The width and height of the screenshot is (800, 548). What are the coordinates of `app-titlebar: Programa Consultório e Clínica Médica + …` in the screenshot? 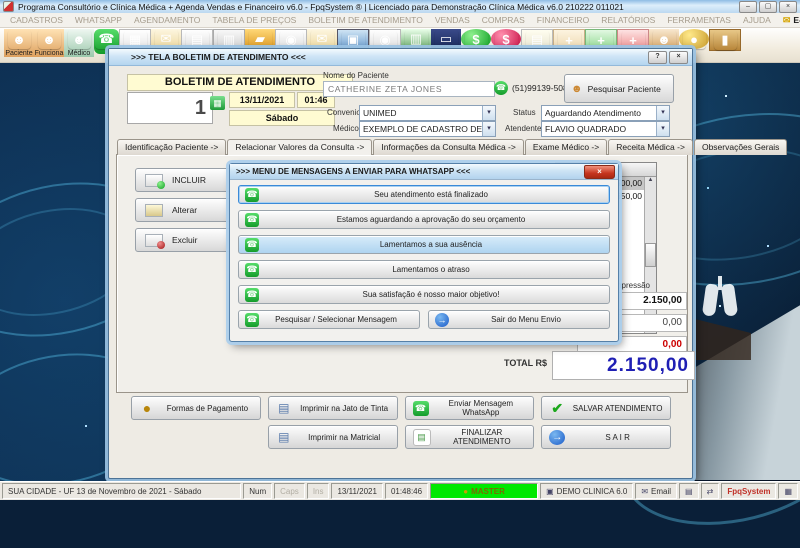 It's located at (400, 6).